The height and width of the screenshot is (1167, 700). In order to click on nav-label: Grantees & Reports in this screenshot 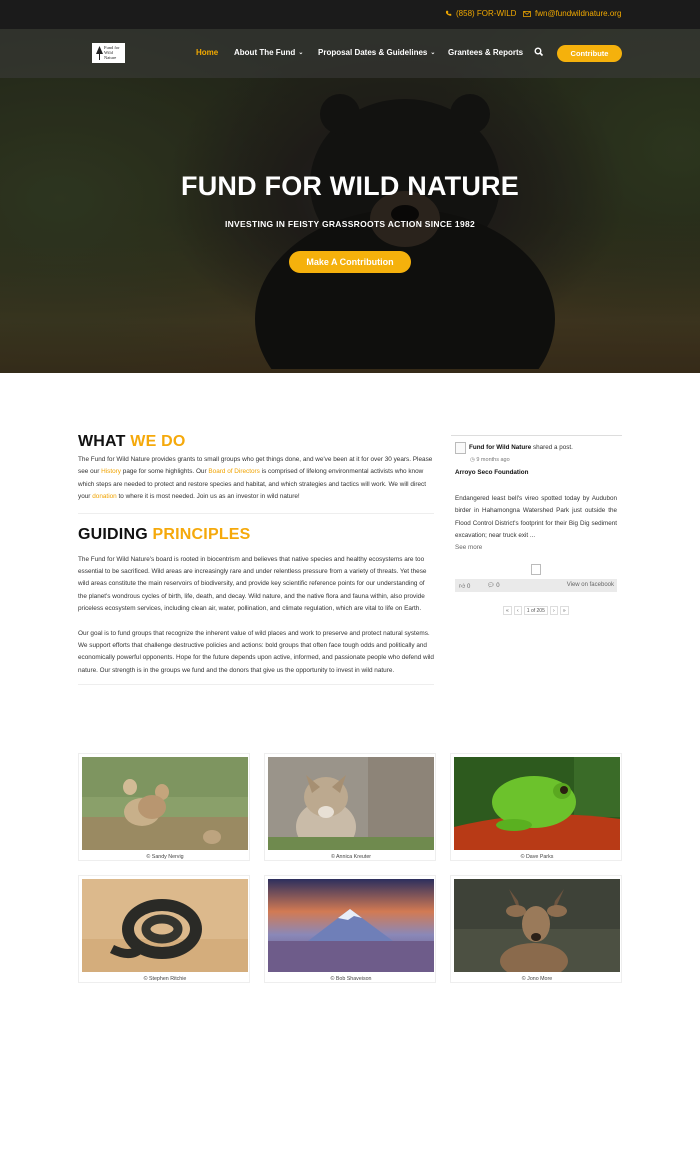, I will do `click(486, 52)`.